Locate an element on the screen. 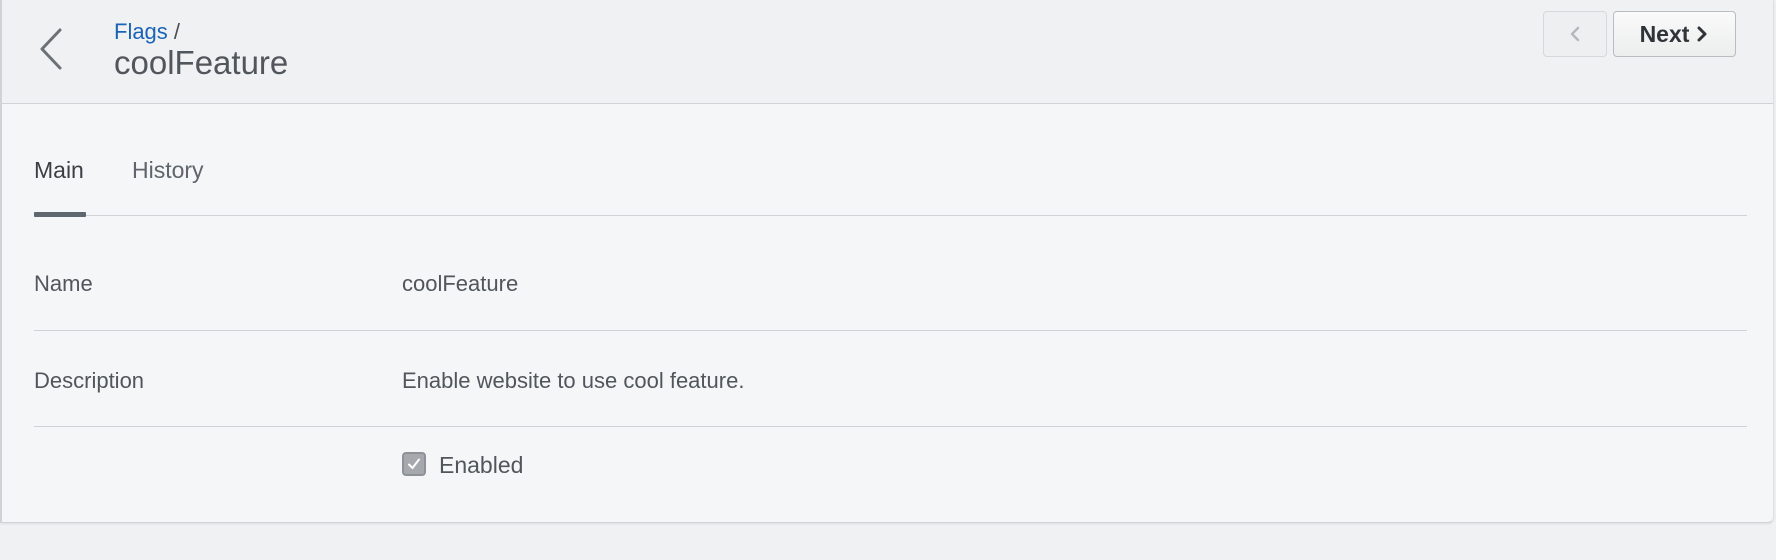 The height and width of the screenshot is (560, 1776). breadcrumb: Flags / is located at coordinates (147, 32).